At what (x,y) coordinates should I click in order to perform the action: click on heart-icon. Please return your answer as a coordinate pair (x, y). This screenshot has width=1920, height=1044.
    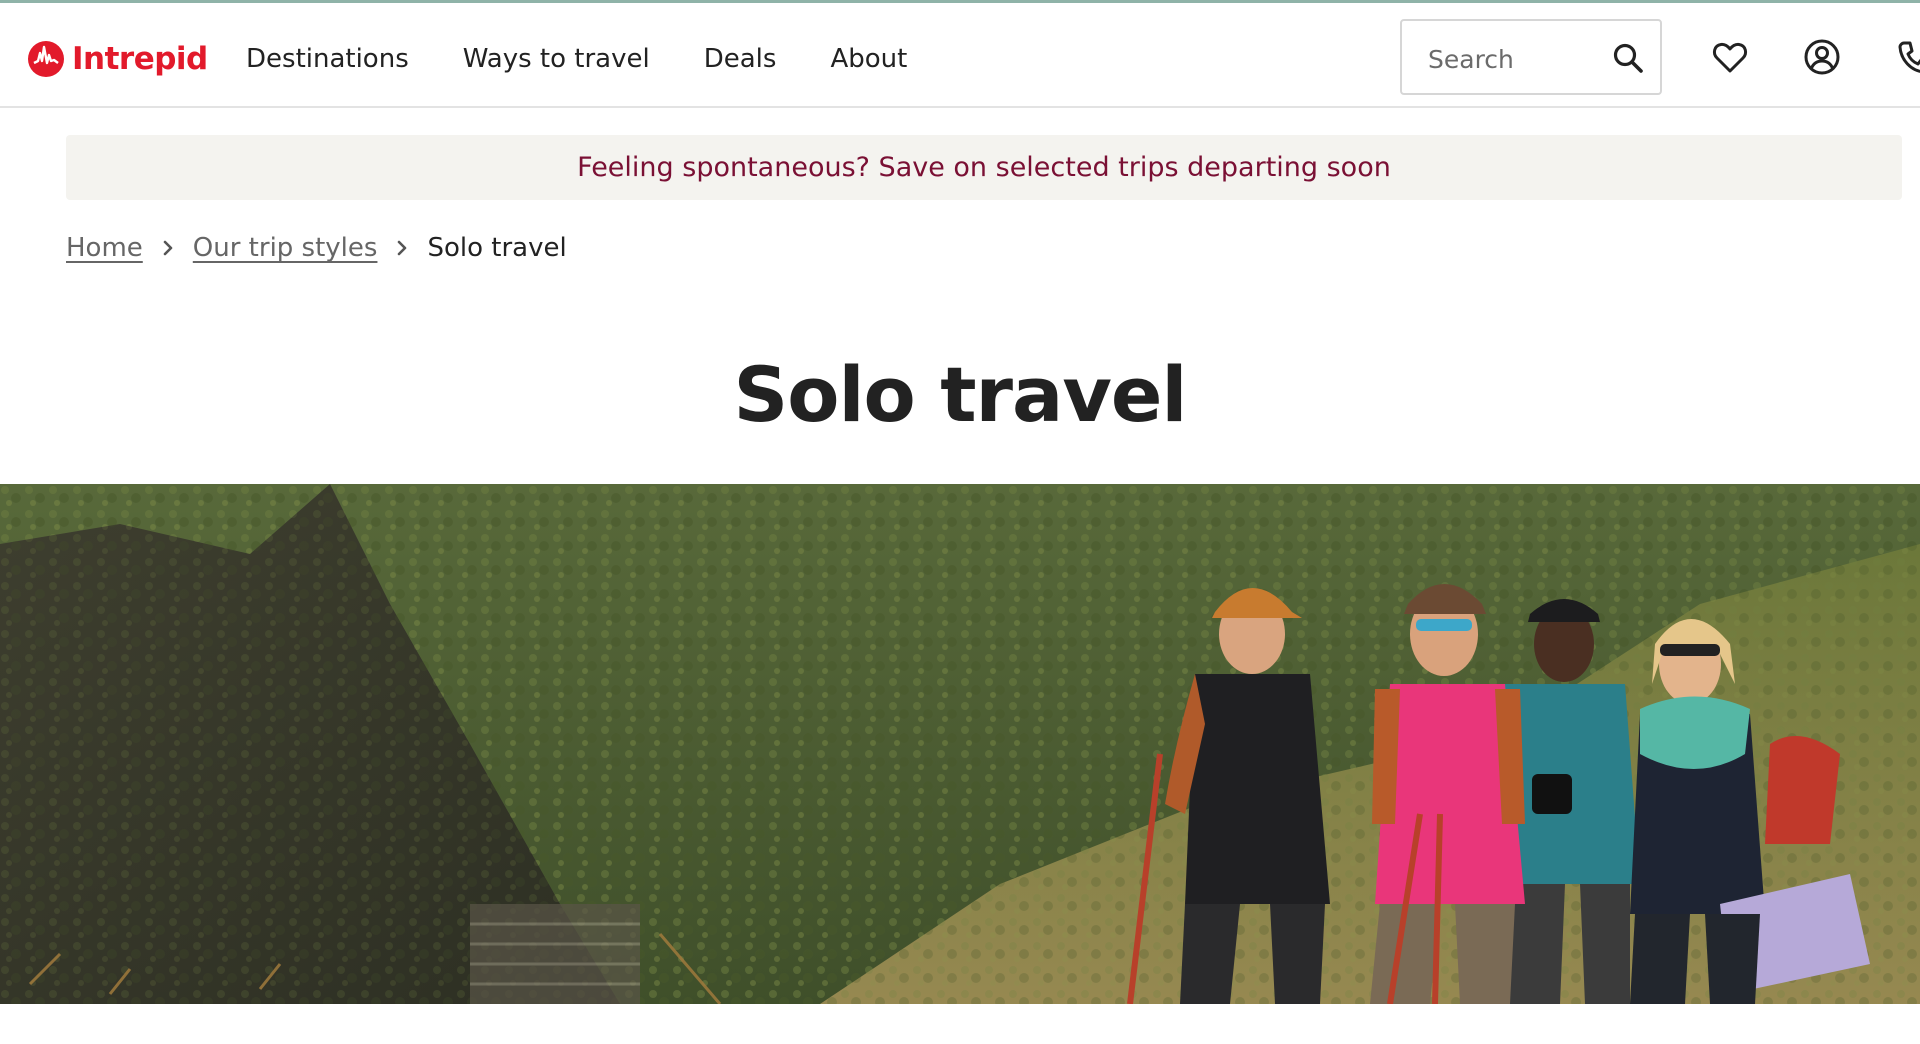
    Looking at the image, I should click on (1730, 57).